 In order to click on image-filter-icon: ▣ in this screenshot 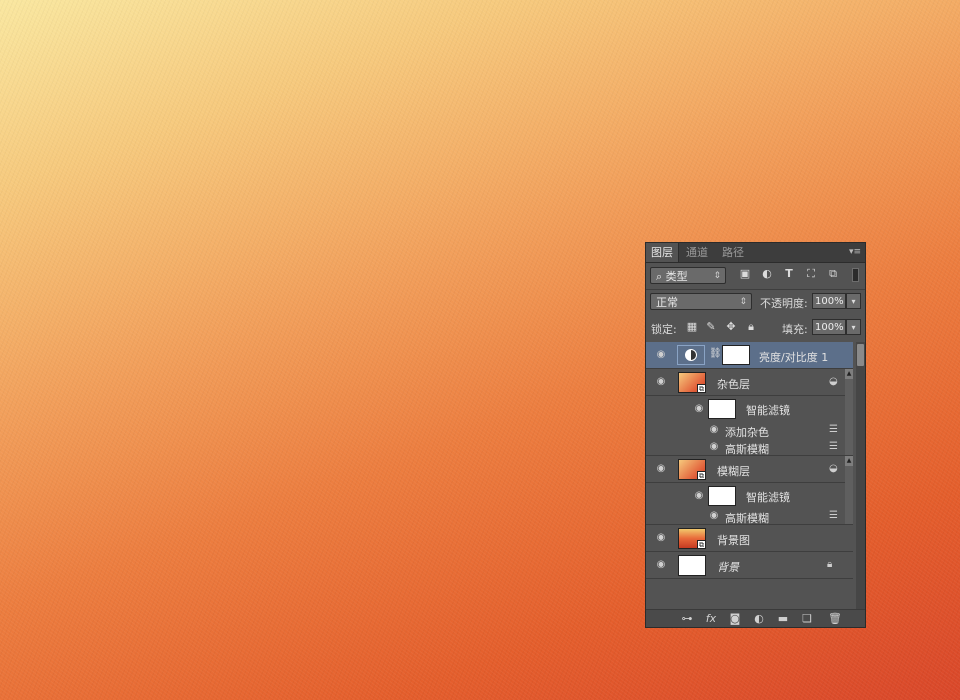, I will do `click(745, 274)`.